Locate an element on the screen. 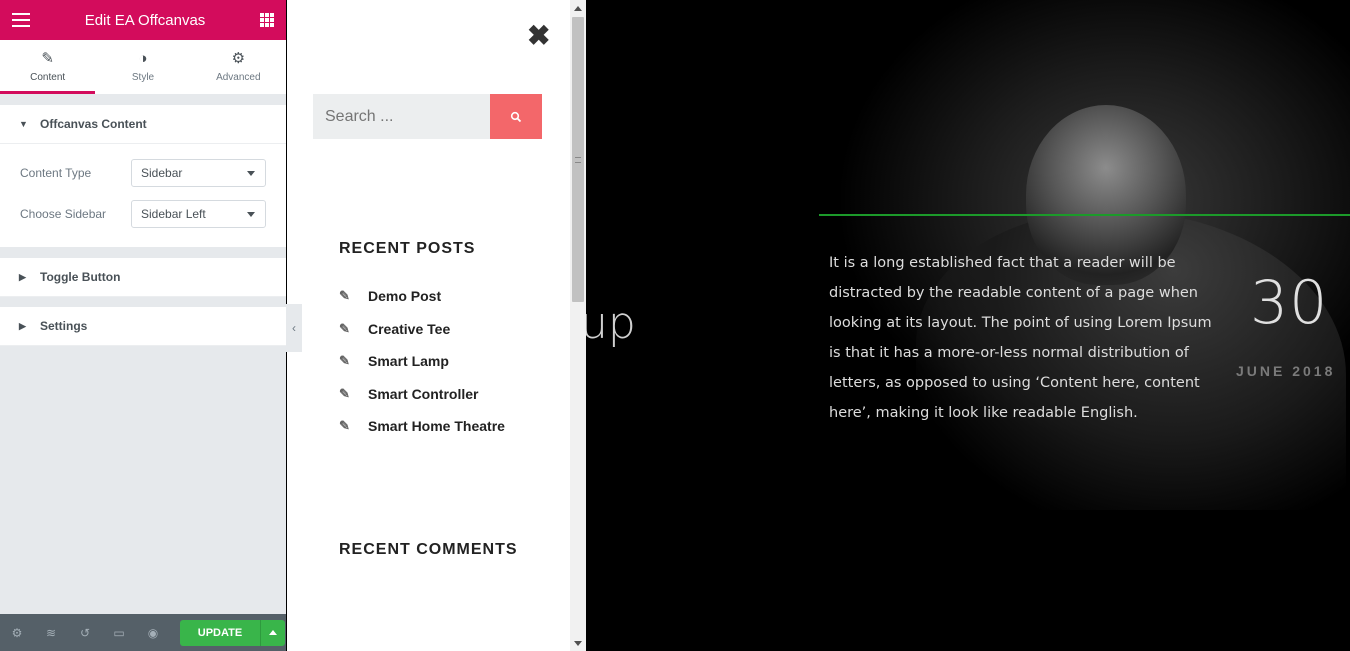  tab-style: ◑ Style is located at coordinates (142, 67).